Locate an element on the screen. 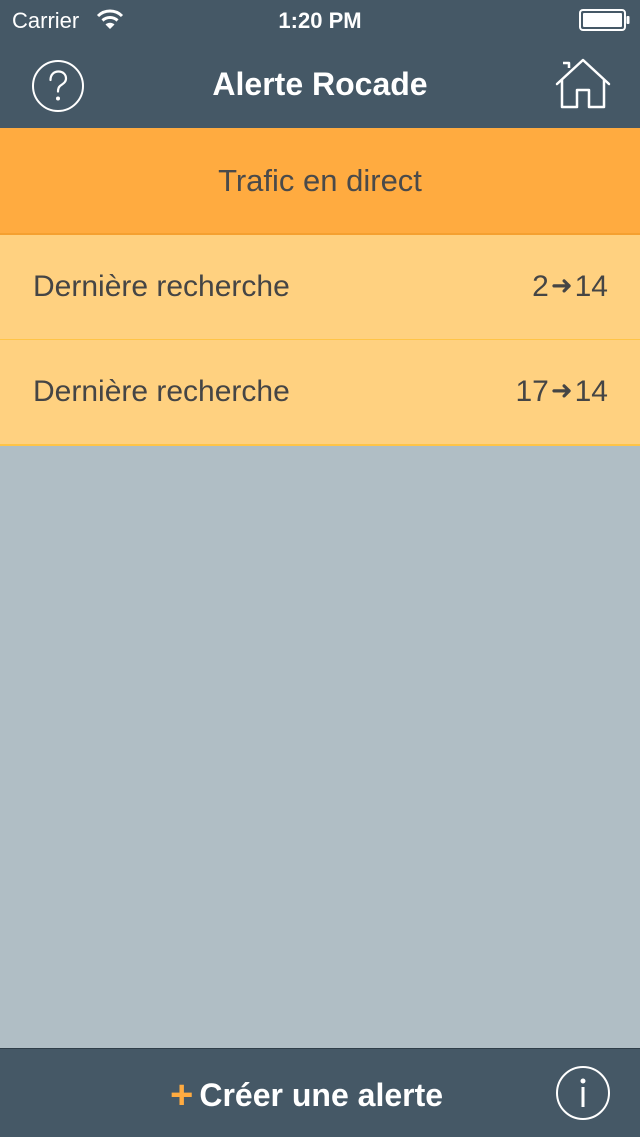 This screenshot has height=1137, width=640. create-alert-label: Créer une alerte is located at coordinates (321, 1095).